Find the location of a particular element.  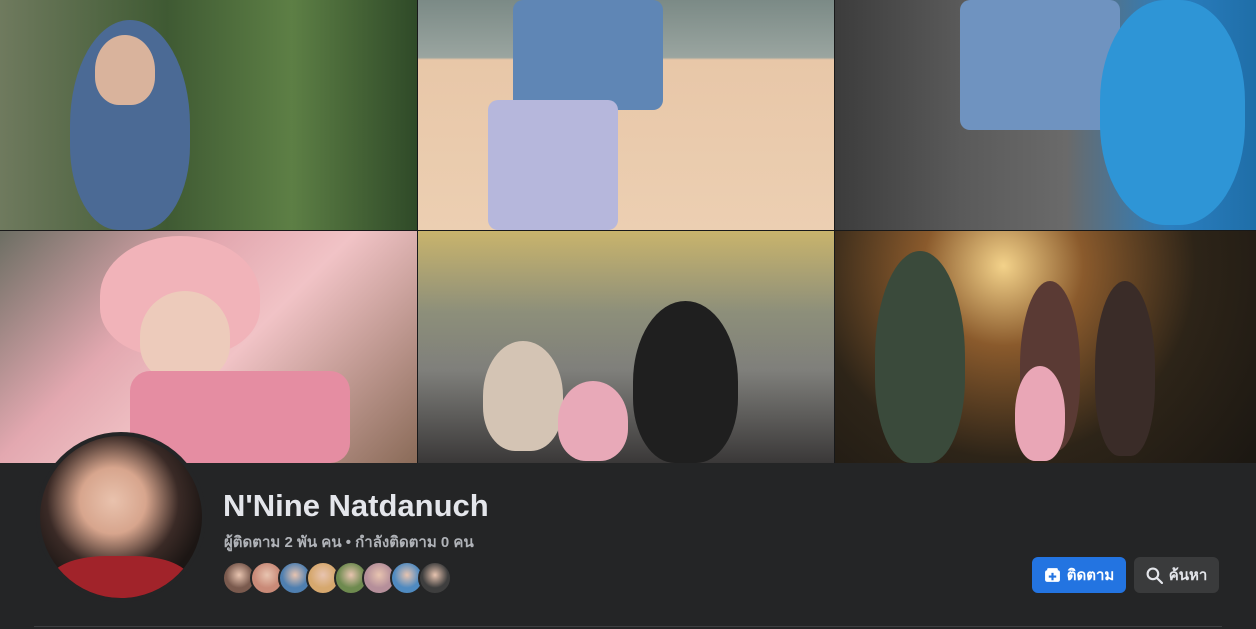

follow-button: ติดตาม is located at coordinates (1079, 575).